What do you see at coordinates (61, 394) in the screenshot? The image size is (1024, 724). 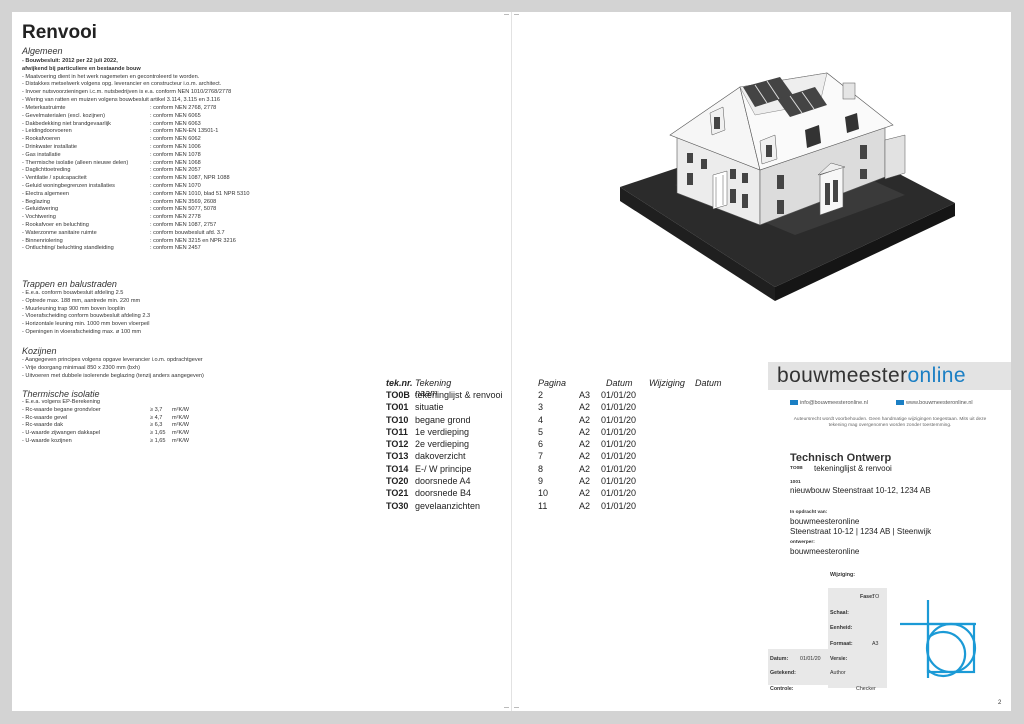 I see `section-heading-isolatie: Thermische isolatie` at bounding box center [61, 394].